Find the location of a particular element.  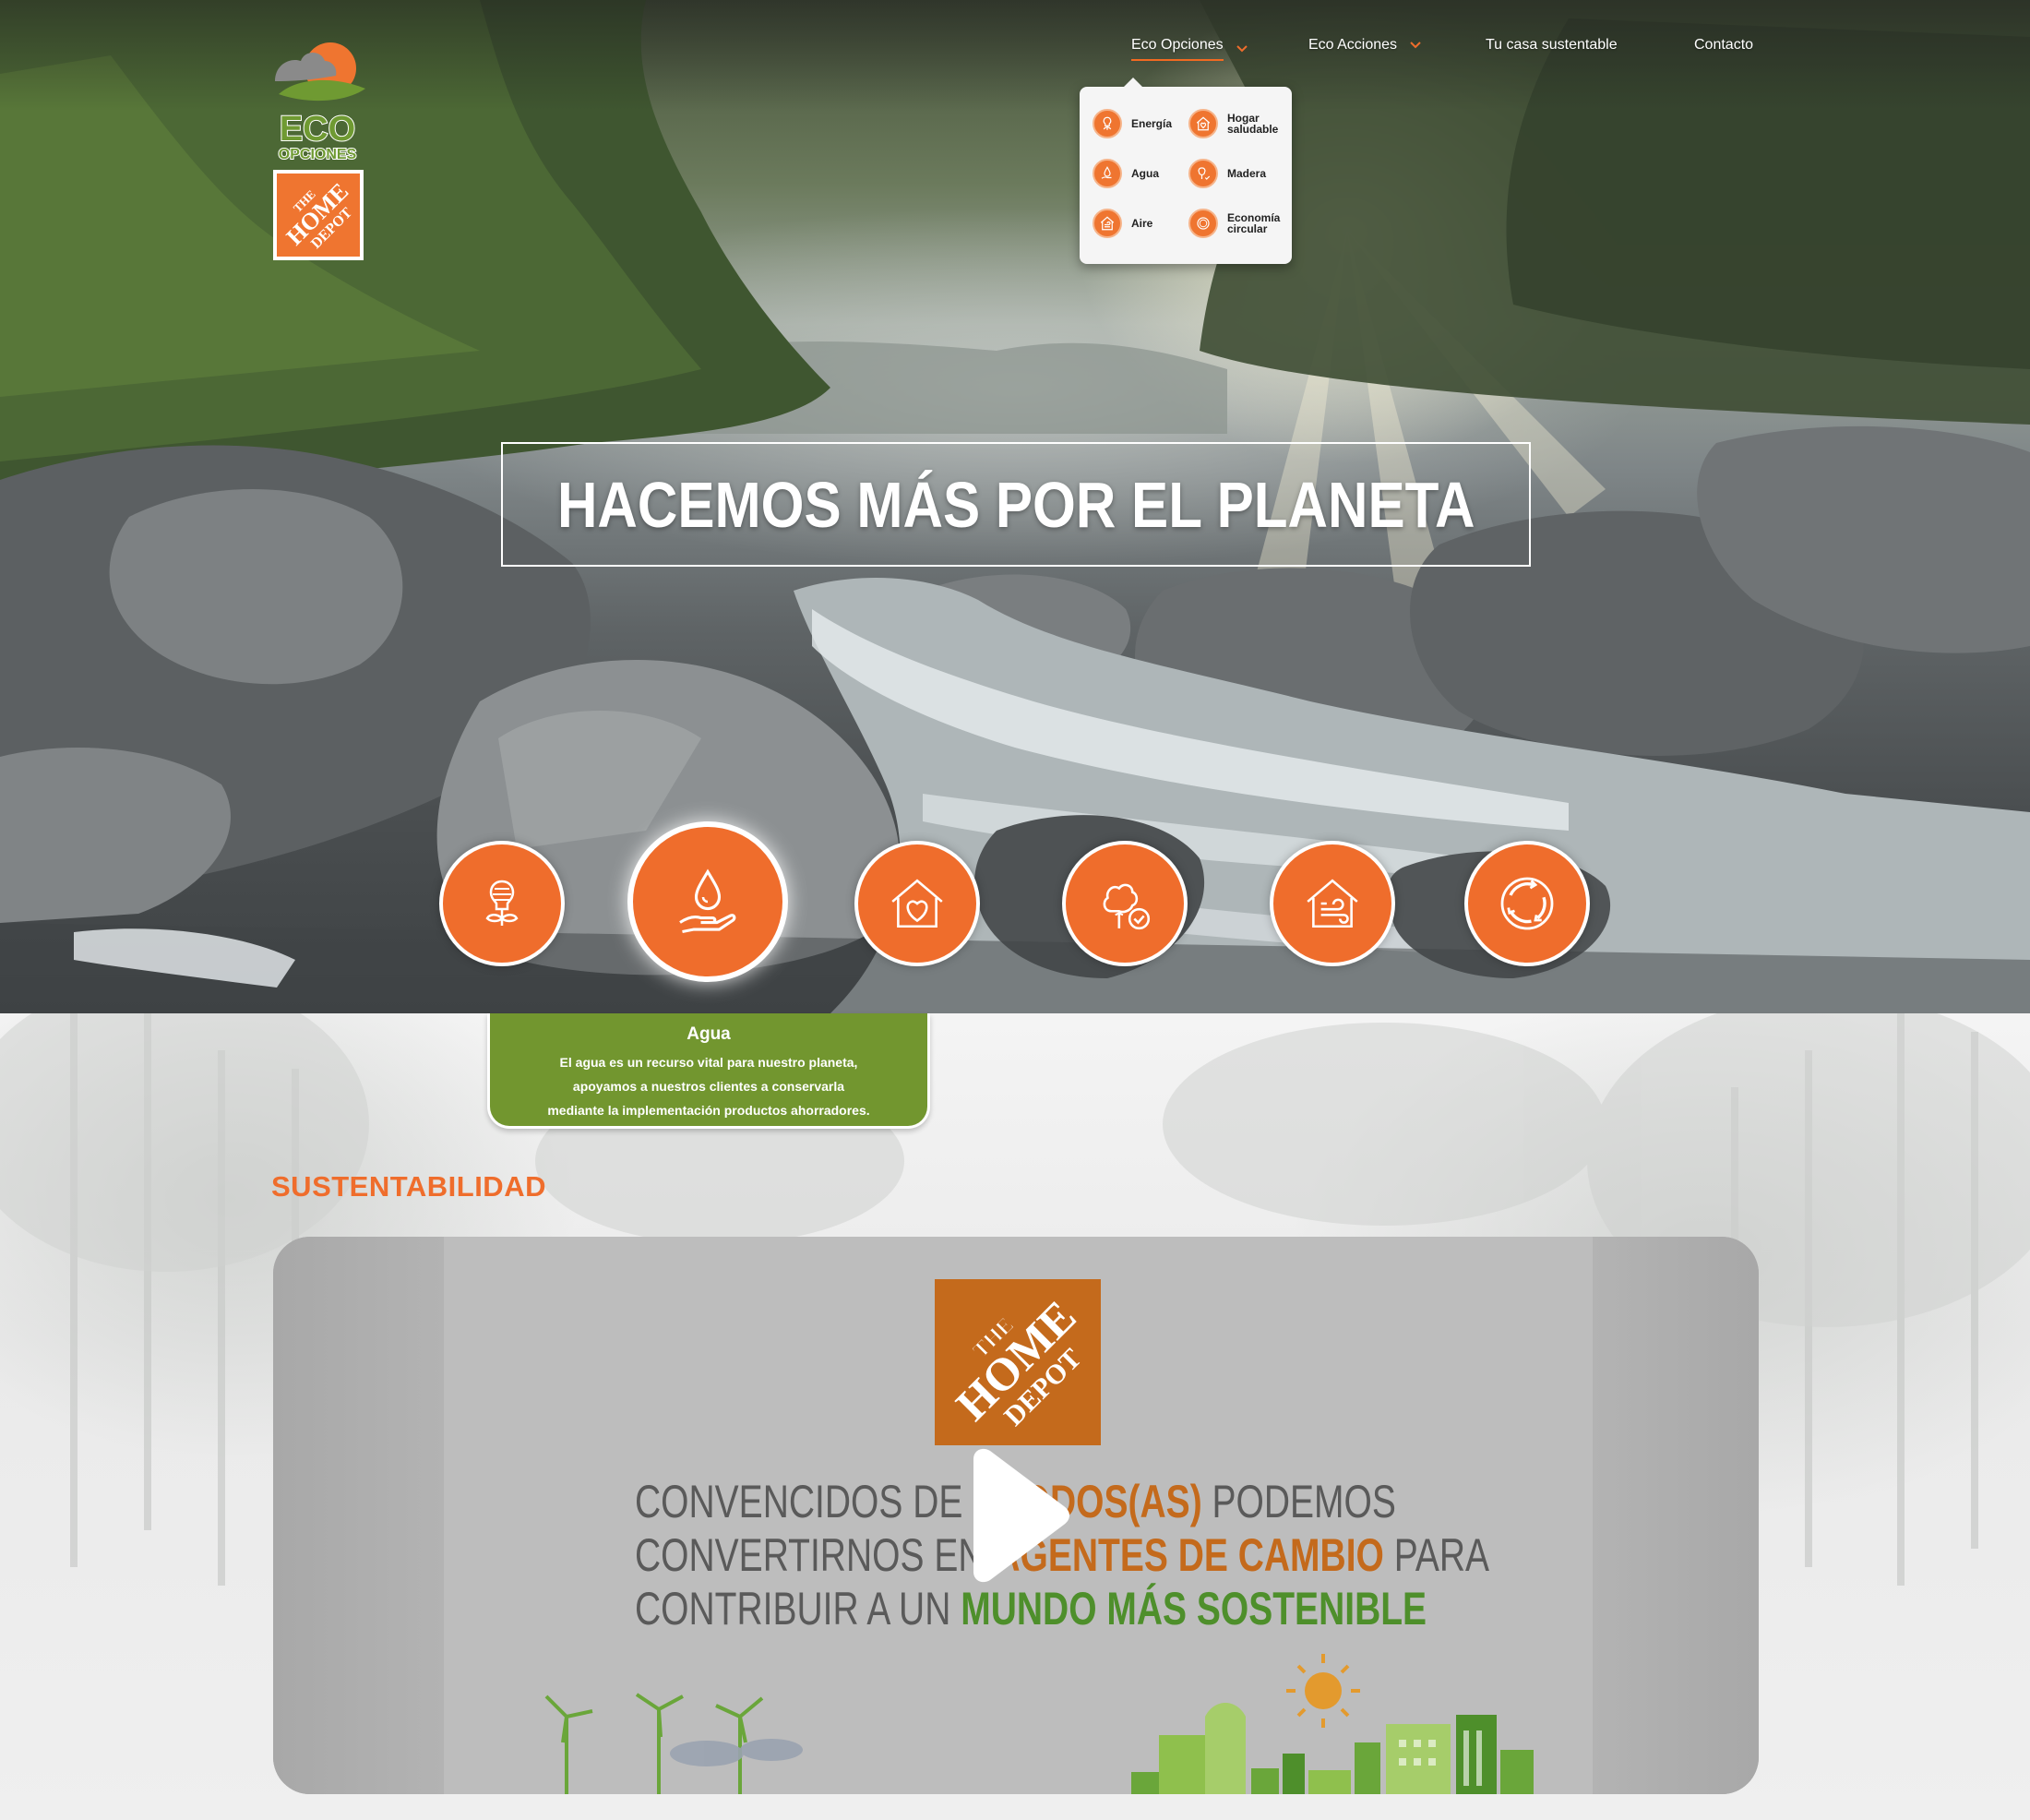

section-title: SUSTENTABILIDAD is located at coordinates (408, 1186).